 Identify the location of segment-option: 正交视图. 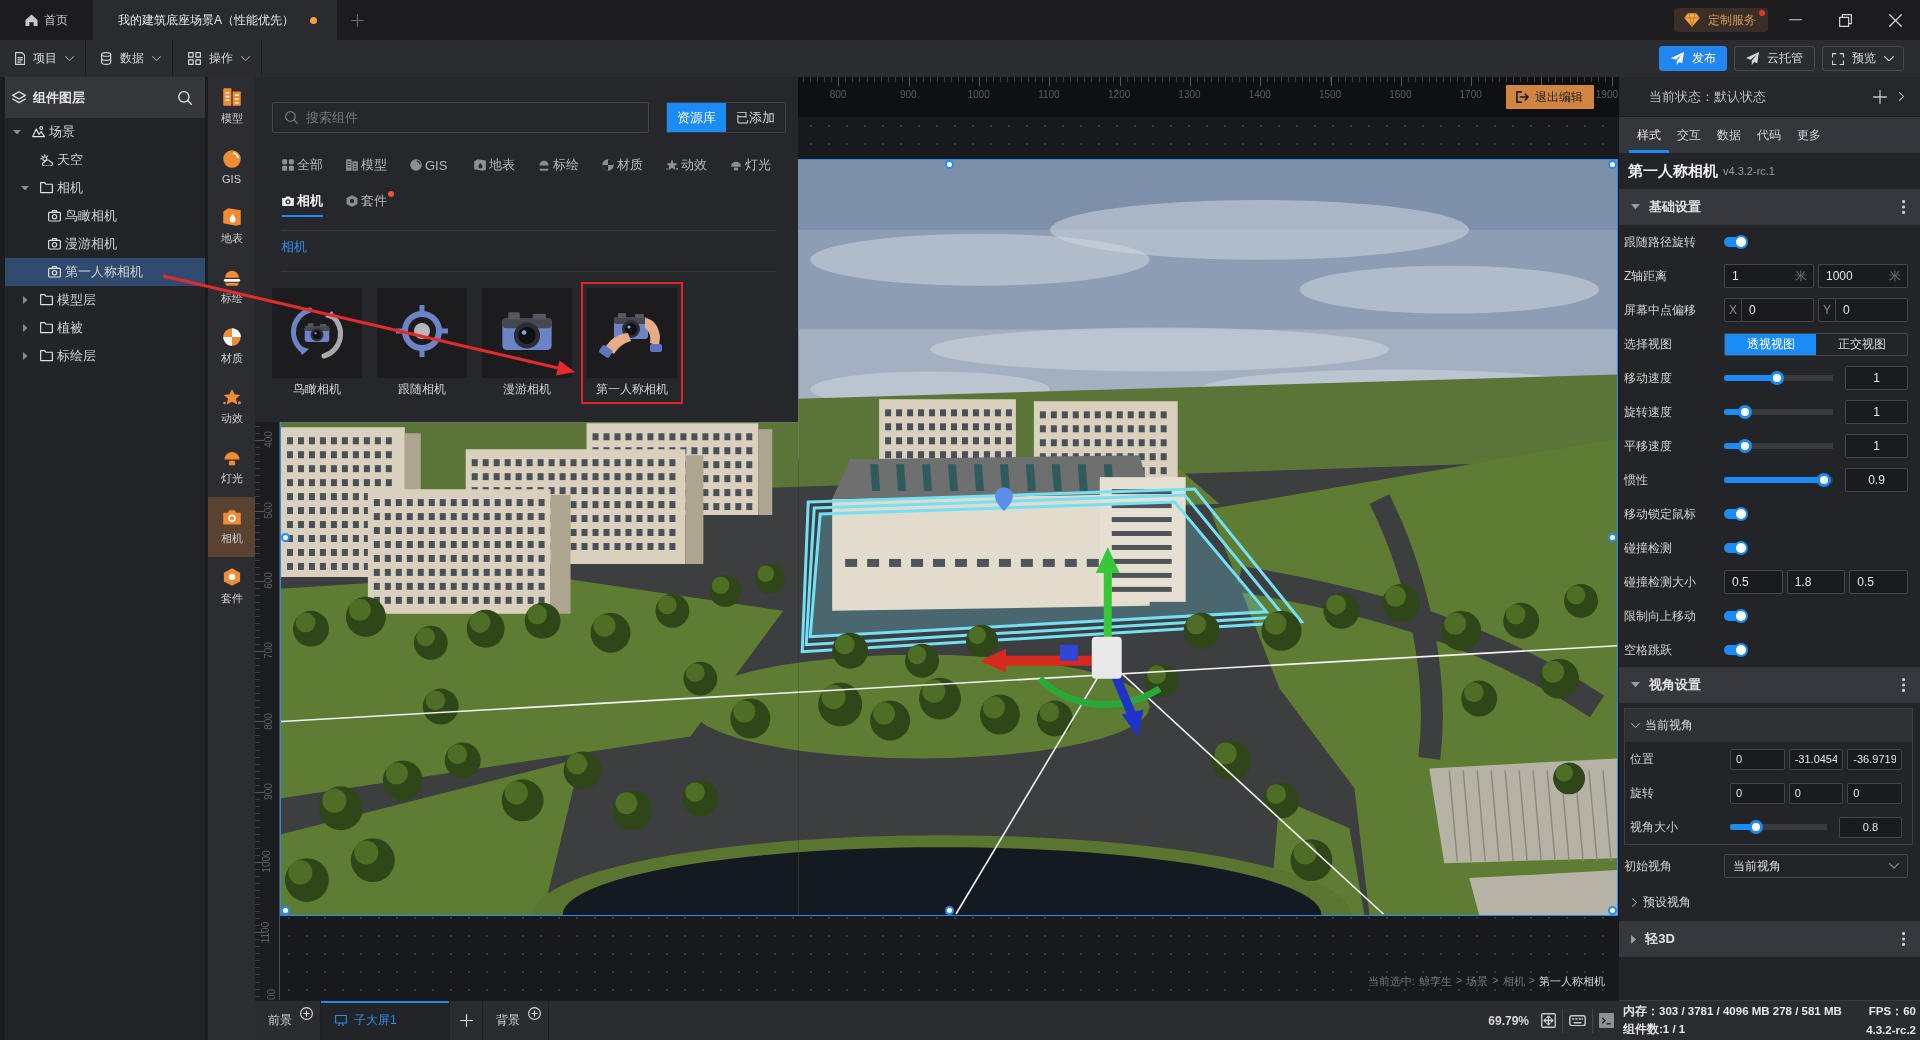
(1861, 344).